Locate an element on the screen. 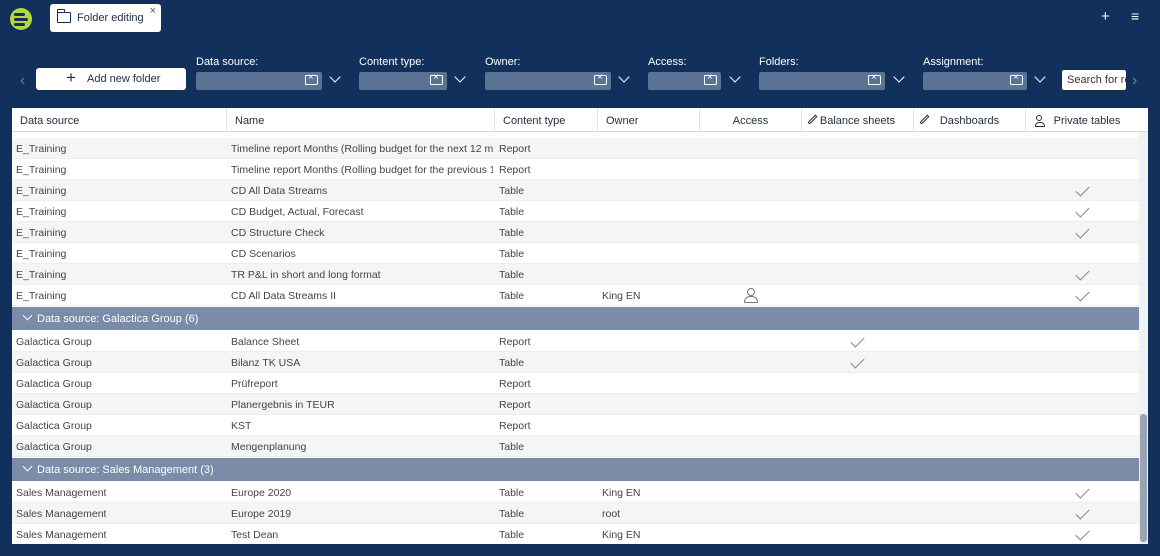 This screenshot has width=1160, height=556. tab-folder-editing: Folder editing × is located at coordinates (105, 18).